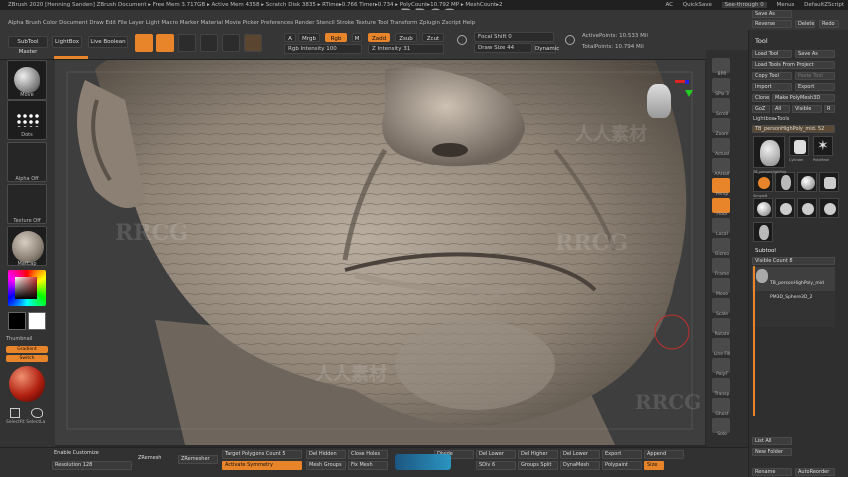 The width and height of the screenshot is (848, 477). I want to click on export-bottom-button: Export, so click(622, 454).